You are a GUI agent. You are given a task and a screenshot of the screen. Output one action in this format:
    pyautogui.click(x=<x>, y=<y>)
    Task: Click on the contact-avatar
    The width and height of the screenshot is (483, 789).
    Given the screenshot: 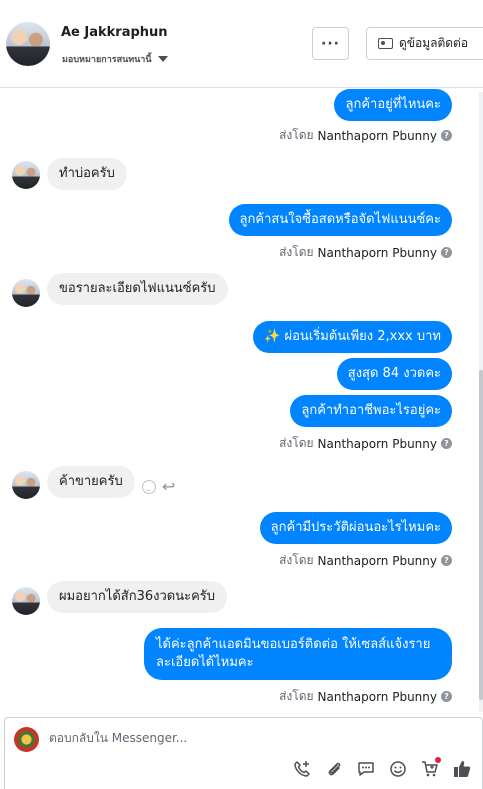 What is the action you would take?
    pyautogui.click(x=28, y=44)
    